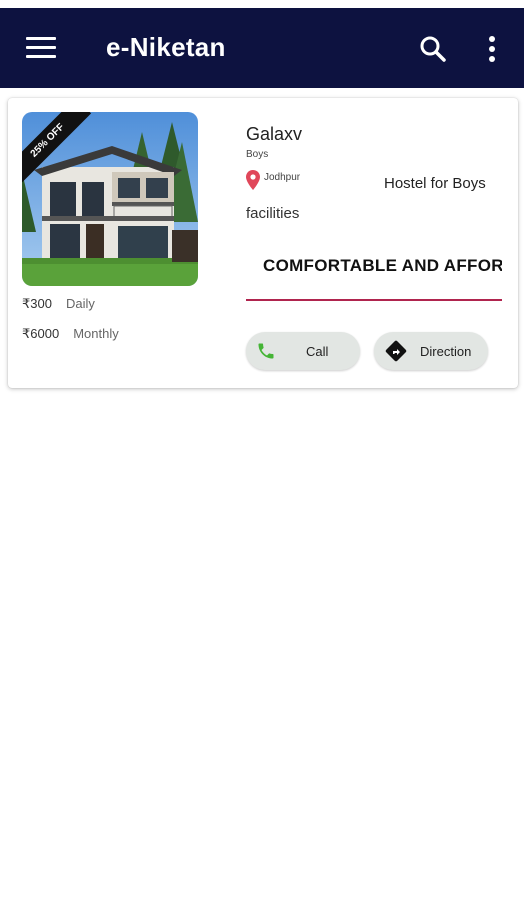 The image size is (524, 900). I want to click on hostel-location: Jodhpur, so click(273, 182).